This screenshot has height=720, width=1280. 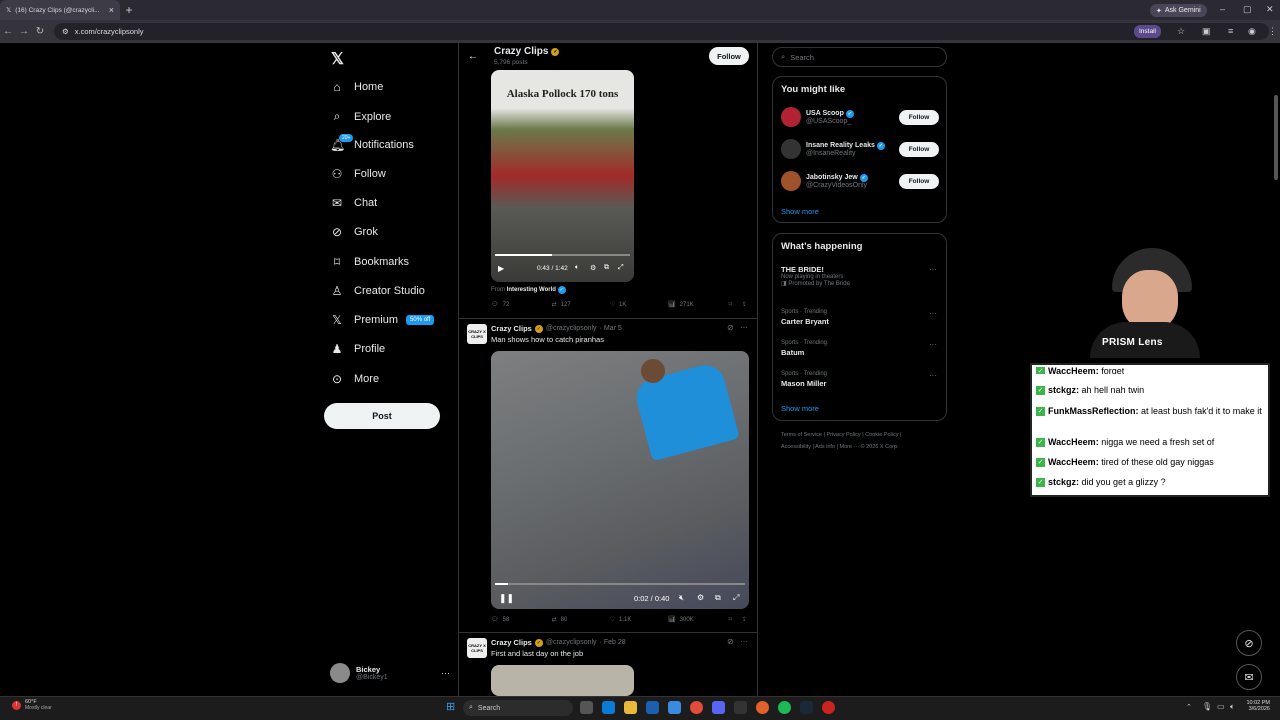 What do you see at coordinates (354, 232) in the screenshot?
I see `nav-grok: ⊘ Grok` at bounding box center [354, 232].